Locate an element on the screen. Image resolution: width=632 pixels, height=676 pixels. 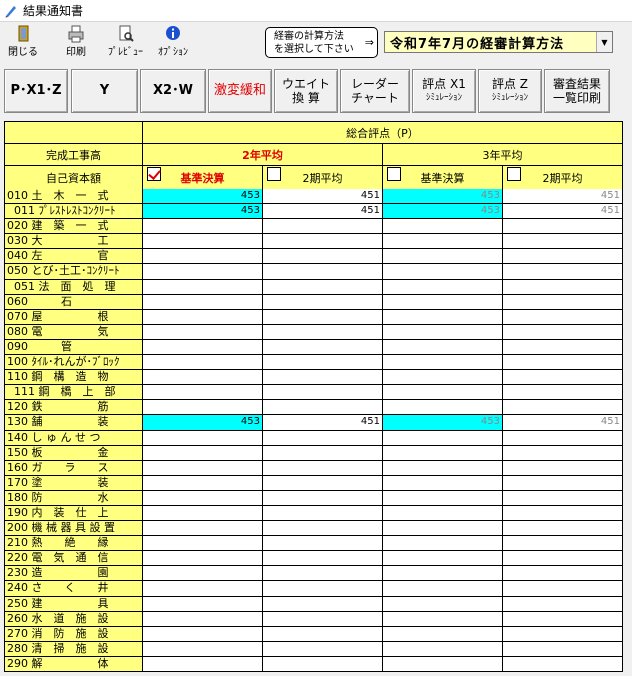
preview-button: ﾌﾟﾚﾋﾞｭｰ is located at coordinates (125, 41).